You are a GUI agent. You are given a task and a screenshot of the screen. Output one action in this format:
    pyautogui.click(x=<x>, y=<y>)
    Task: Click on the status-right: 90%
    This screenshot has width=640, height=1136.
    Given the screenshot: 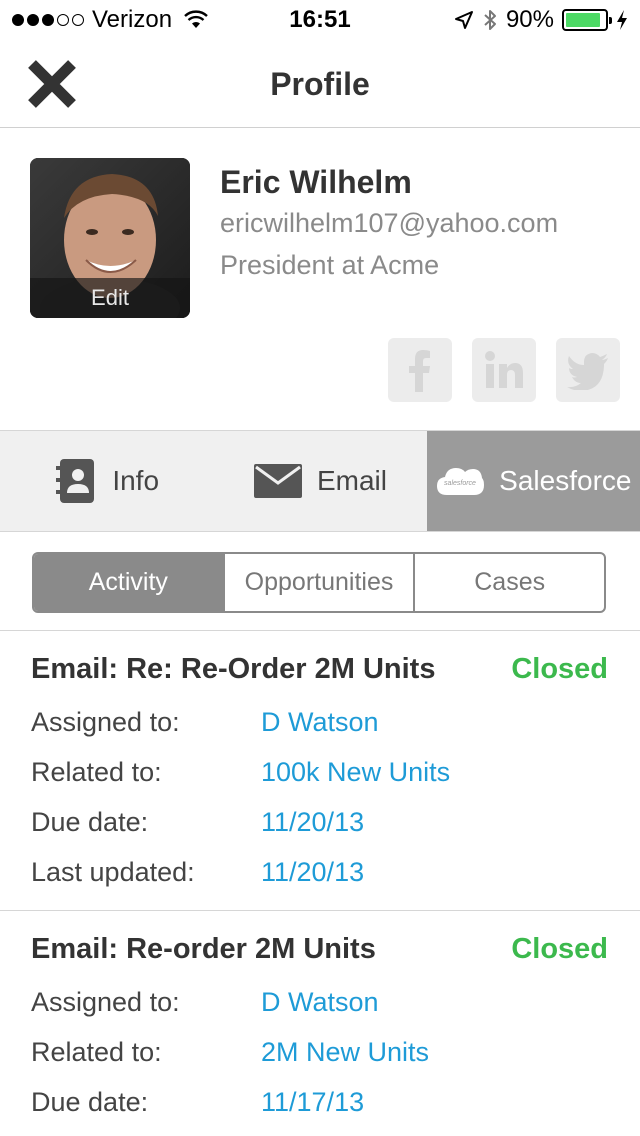 What is the action you would take?
    pyautogui.click(x=541, y=20)
    